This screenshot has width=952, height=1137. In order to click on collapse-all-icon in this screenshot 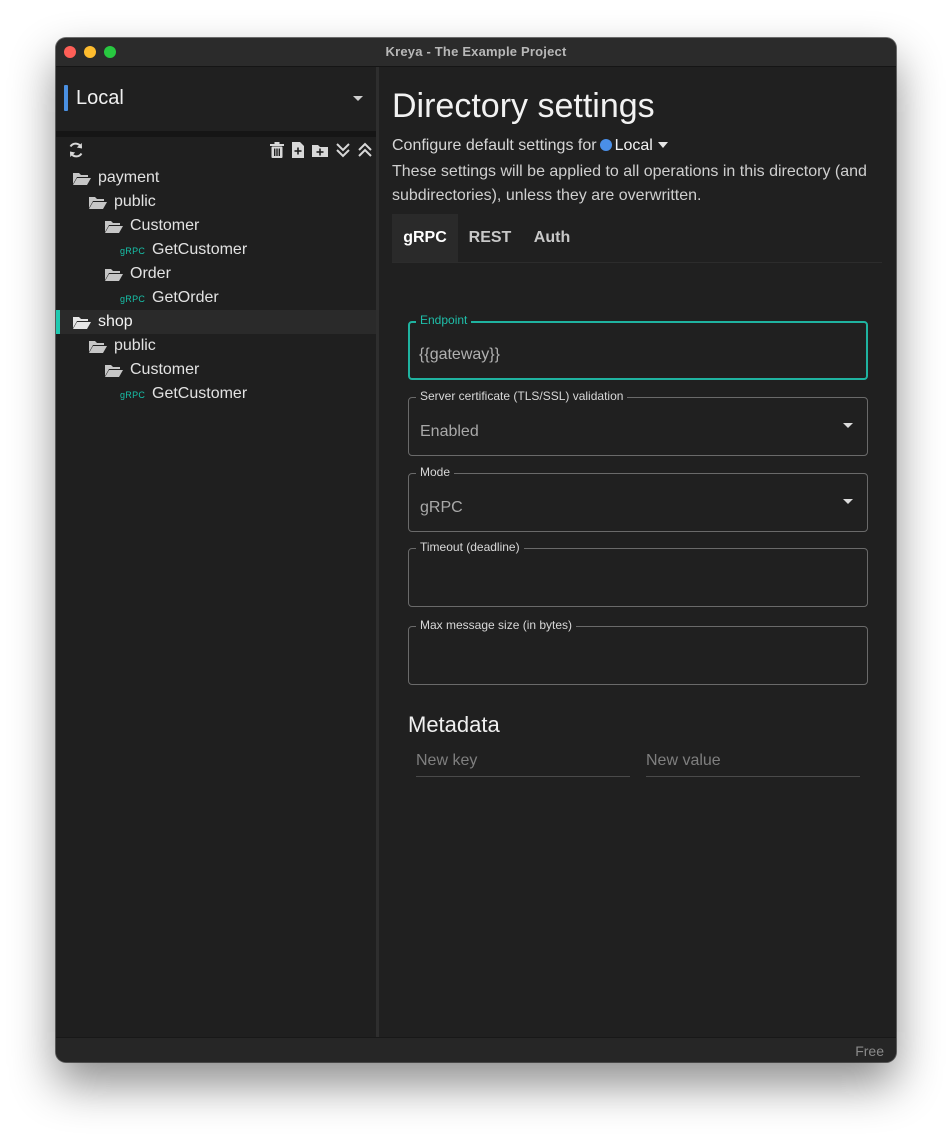, I will do `click(365, 150)`.